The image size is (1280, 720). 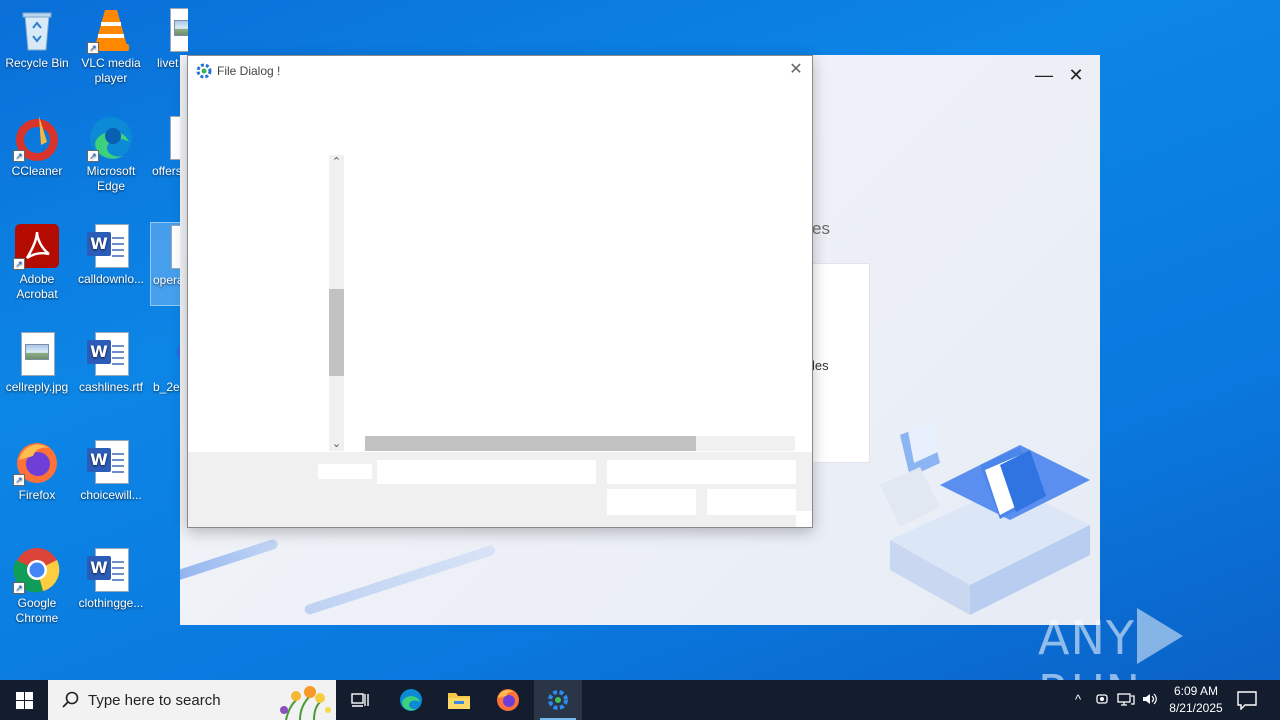 I want to click on file-name-label-box, so click(x=345, y=471).